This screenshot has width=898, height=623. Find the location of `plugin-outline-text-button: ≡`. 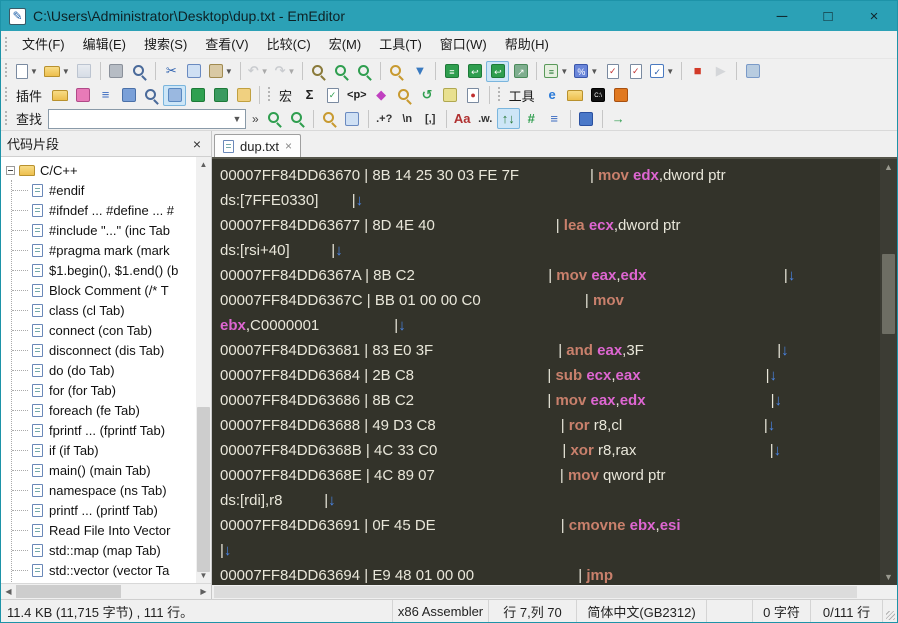

plugin-outline-text-button: ≡ is located at coordinates (105, 95).